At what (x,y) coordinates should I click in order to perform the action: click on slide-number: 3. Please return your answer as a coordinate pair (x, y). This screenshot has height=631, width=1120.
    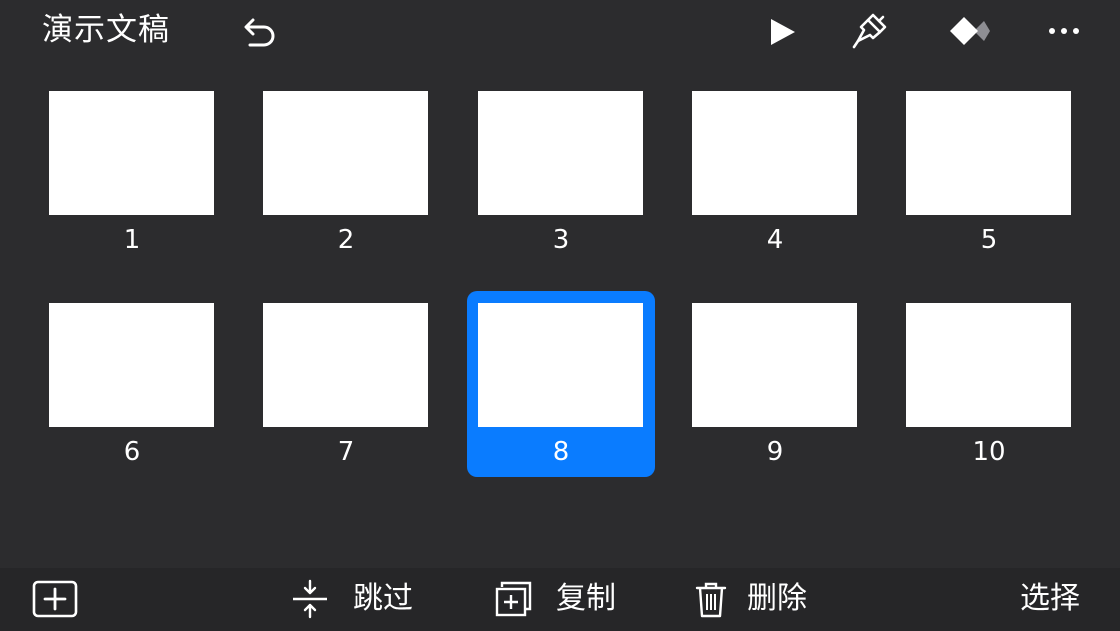
    Looking at the image, I should click on (561, 240).